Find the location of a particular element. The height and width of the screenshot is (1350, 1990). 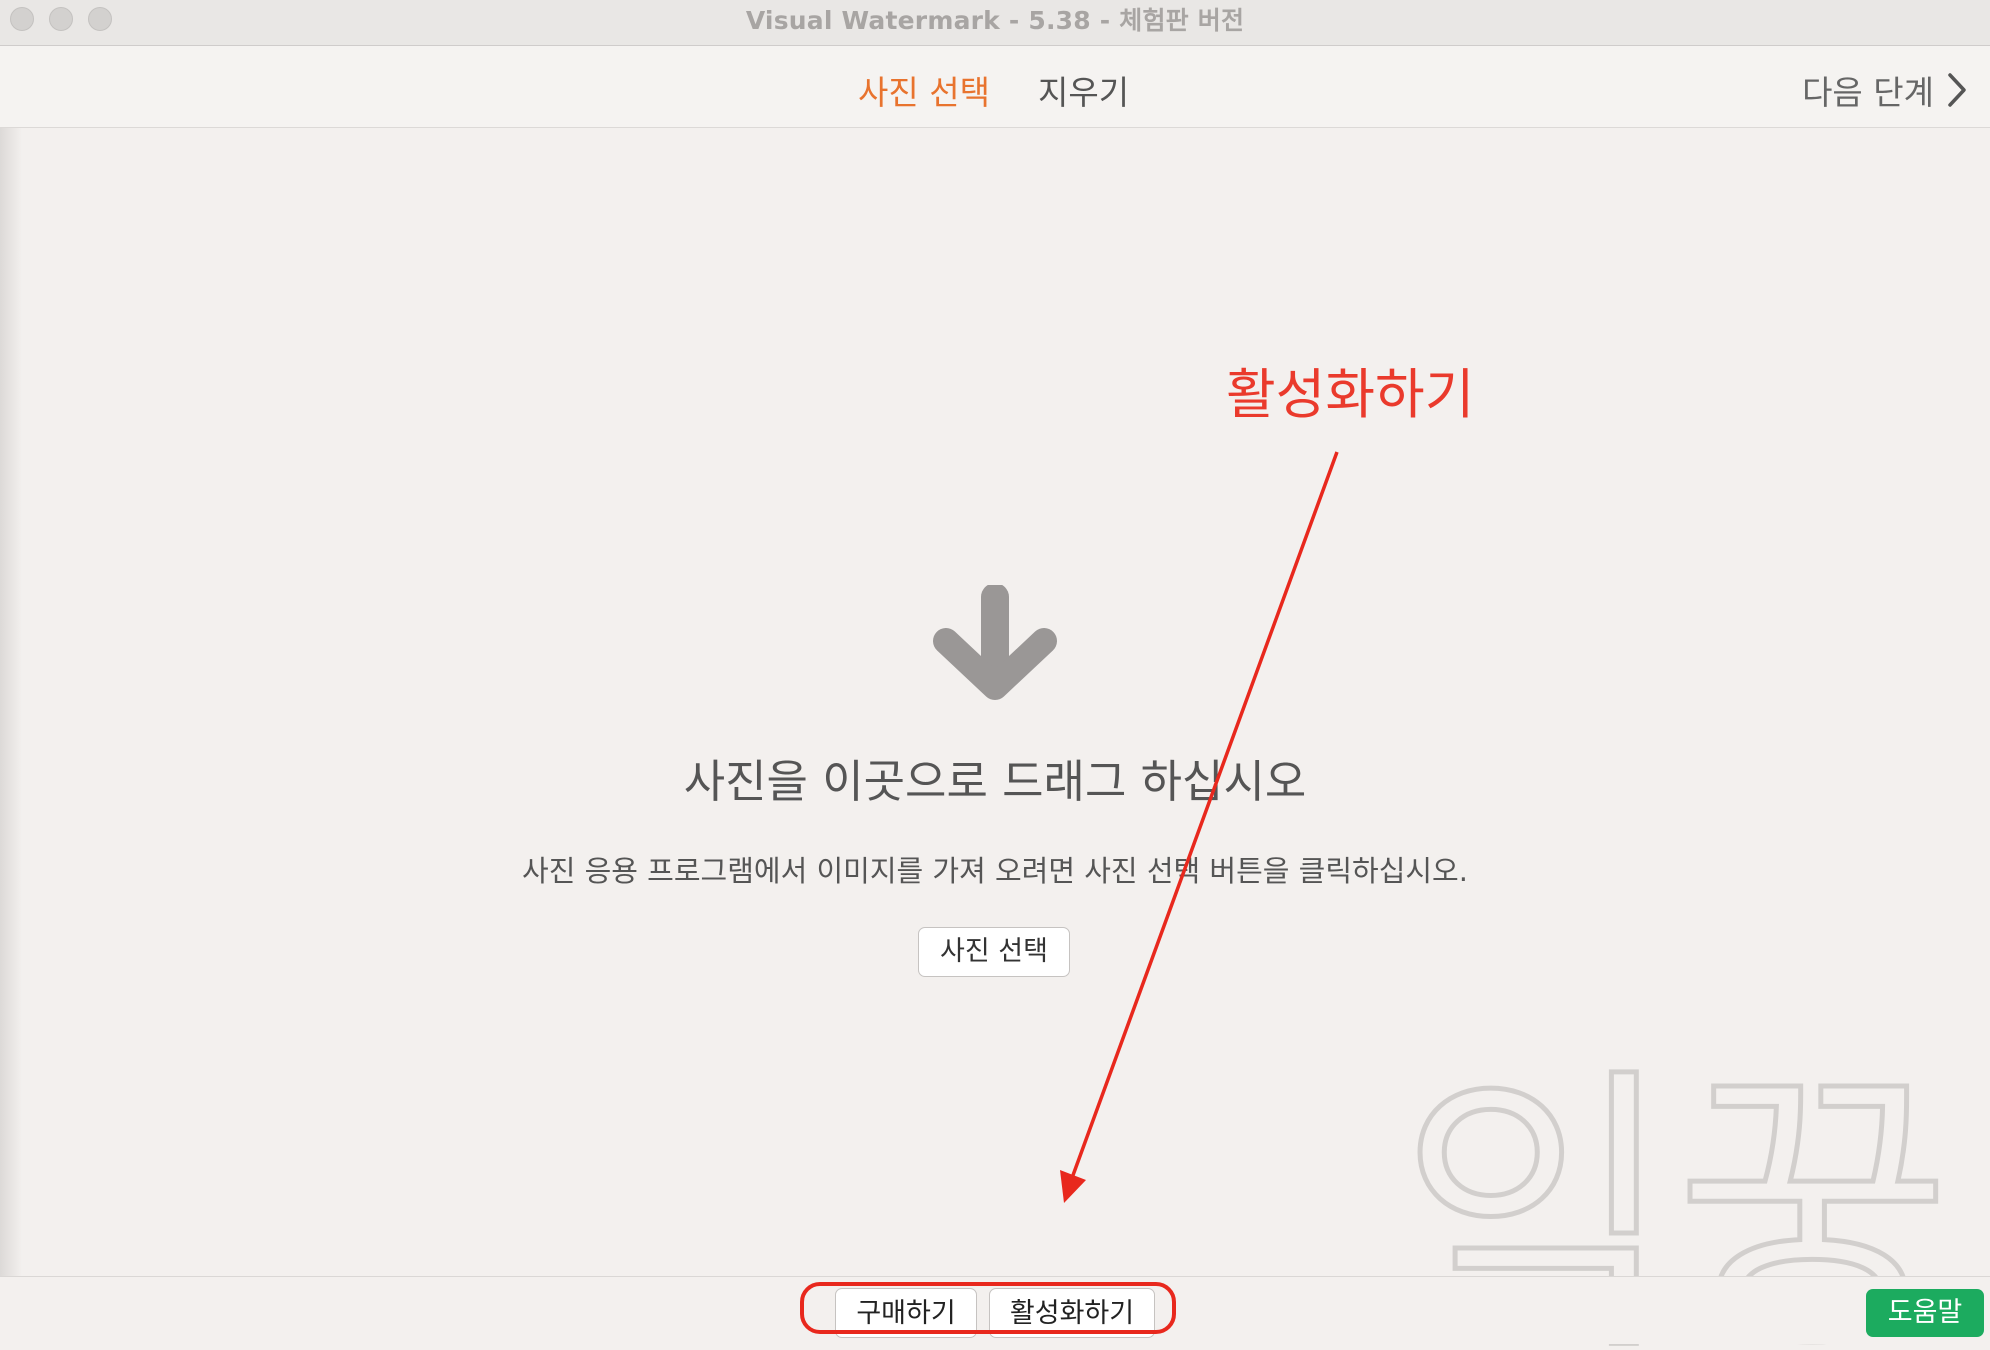

window-title: Visual Watermark - 5.38 - 체험판 버전 is located at coordinates (995, 20).